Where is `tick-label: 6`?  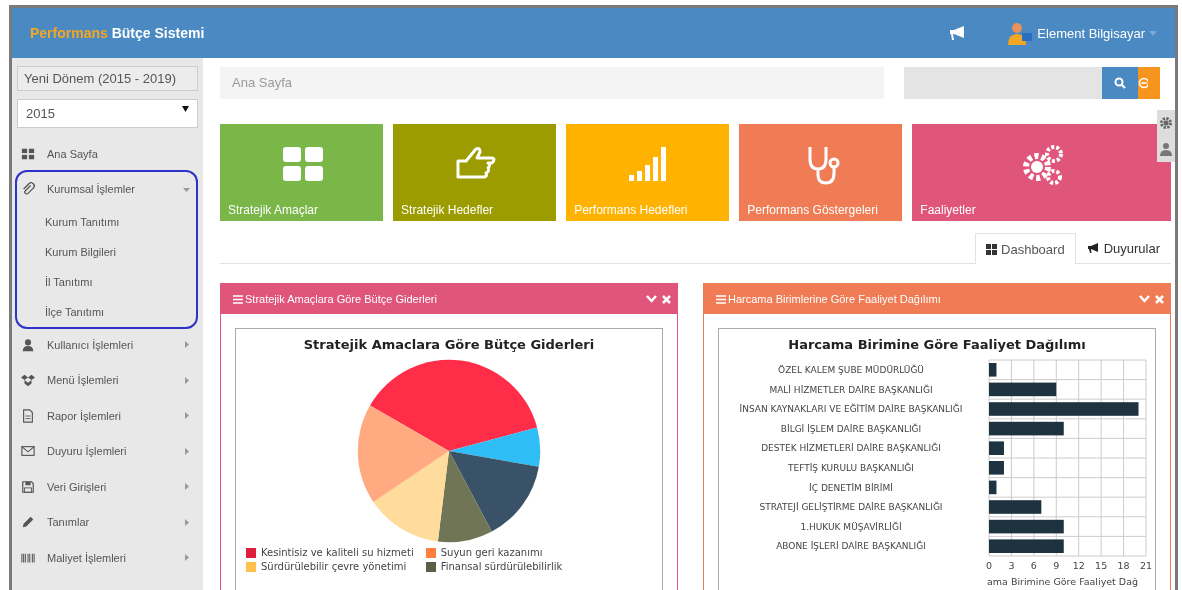 tick-label: 6 is located at coordinates (1033, 565).